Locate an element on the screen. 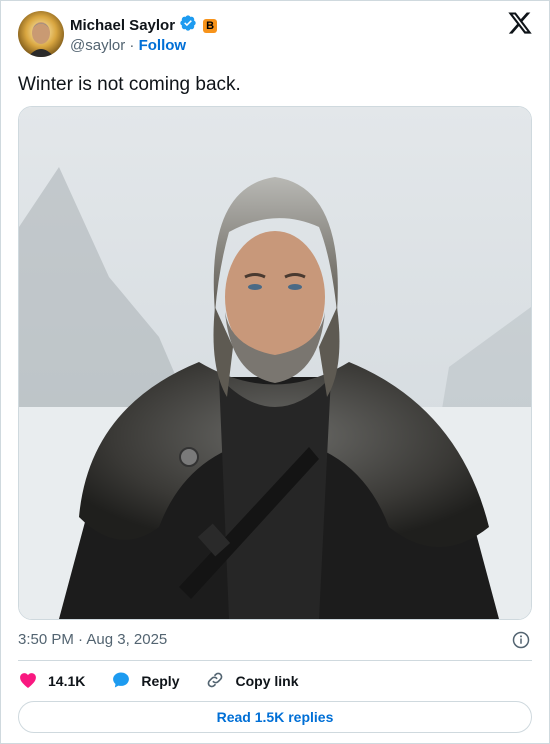 This screenshot has width=550, height=744. info-icon is located at coordinates (521, 640).